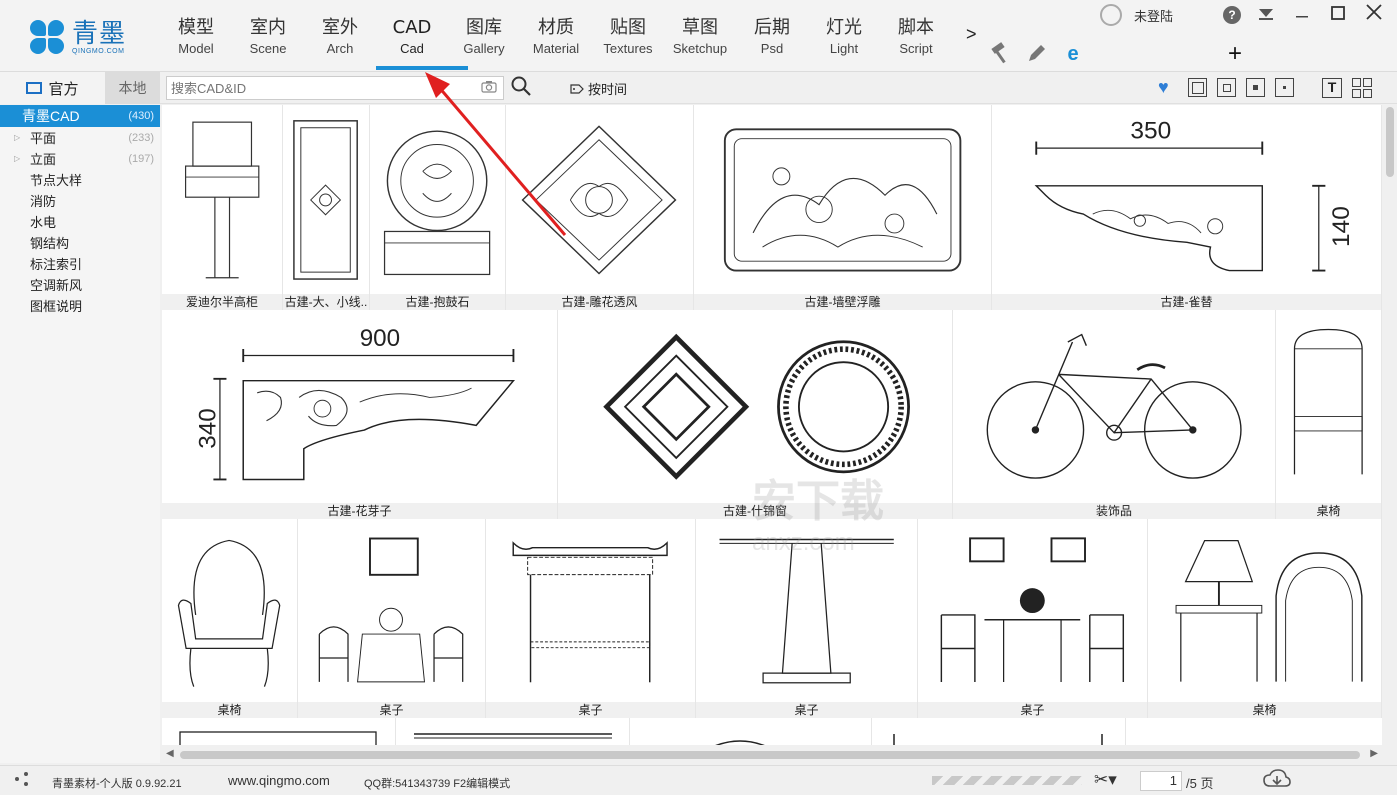  What do you see at coordinates (1105, 780) in the screenshot?
I see `scissors-icon: ✂▾` at bounding box center [1105, 780].